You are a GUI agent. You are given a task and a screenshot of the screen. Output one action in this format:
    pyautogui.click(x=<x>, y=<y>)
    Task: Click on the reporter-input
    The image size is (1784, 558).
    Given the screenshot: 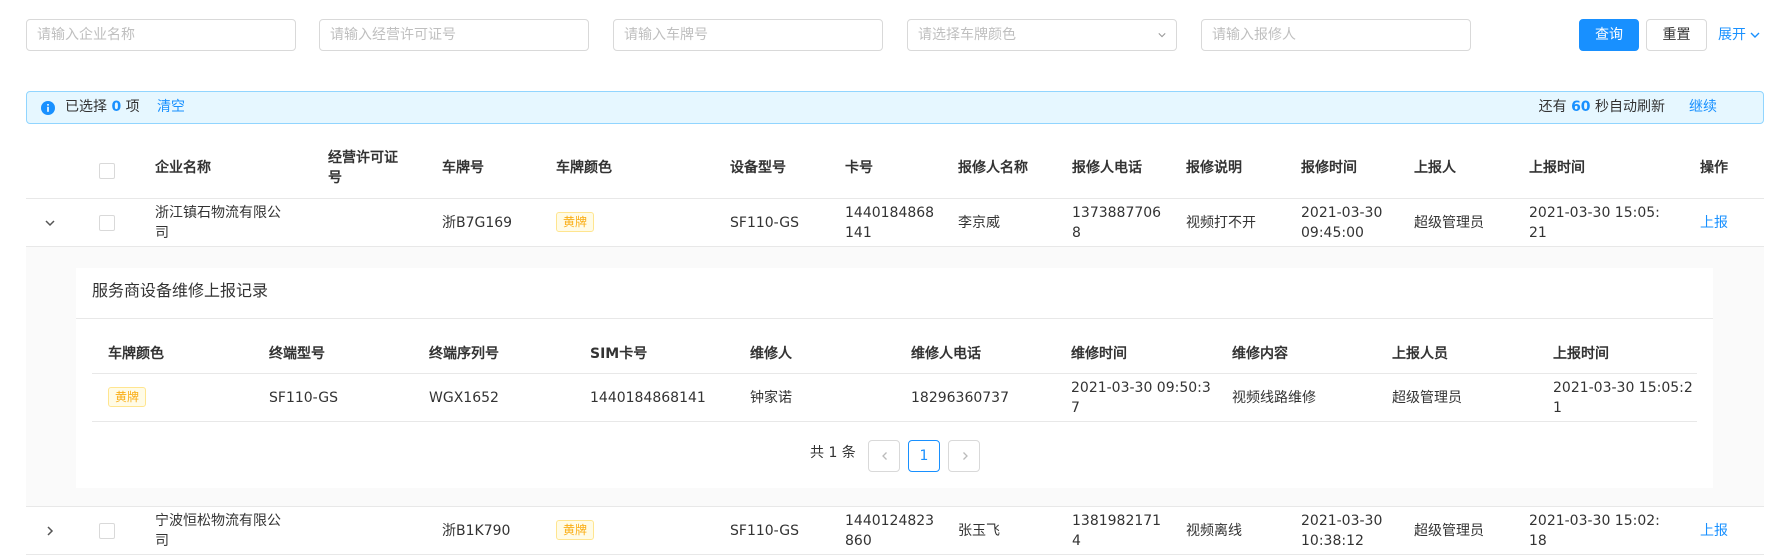 What is the action you would take?
    pyautogui.click(x=1336, y=35)
    